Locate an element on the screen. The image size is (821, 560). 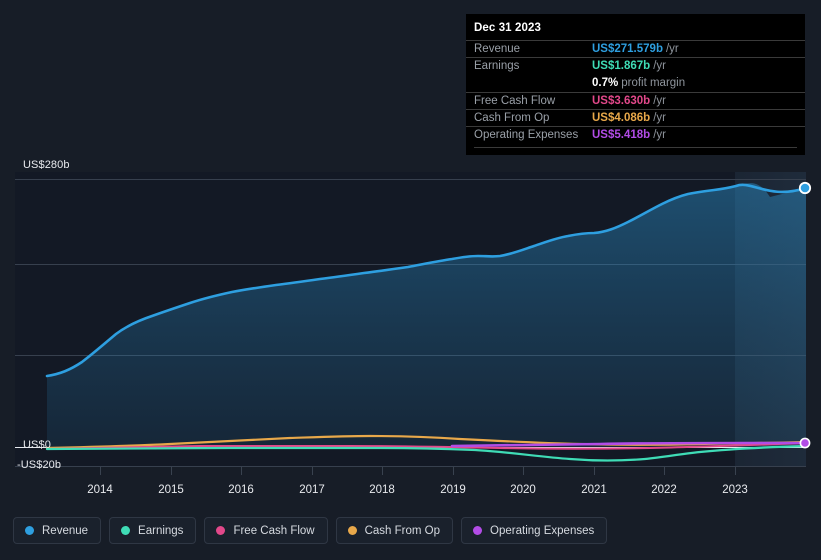
x-axis-label-2021: 2021 is located at coordinates (594, 490).